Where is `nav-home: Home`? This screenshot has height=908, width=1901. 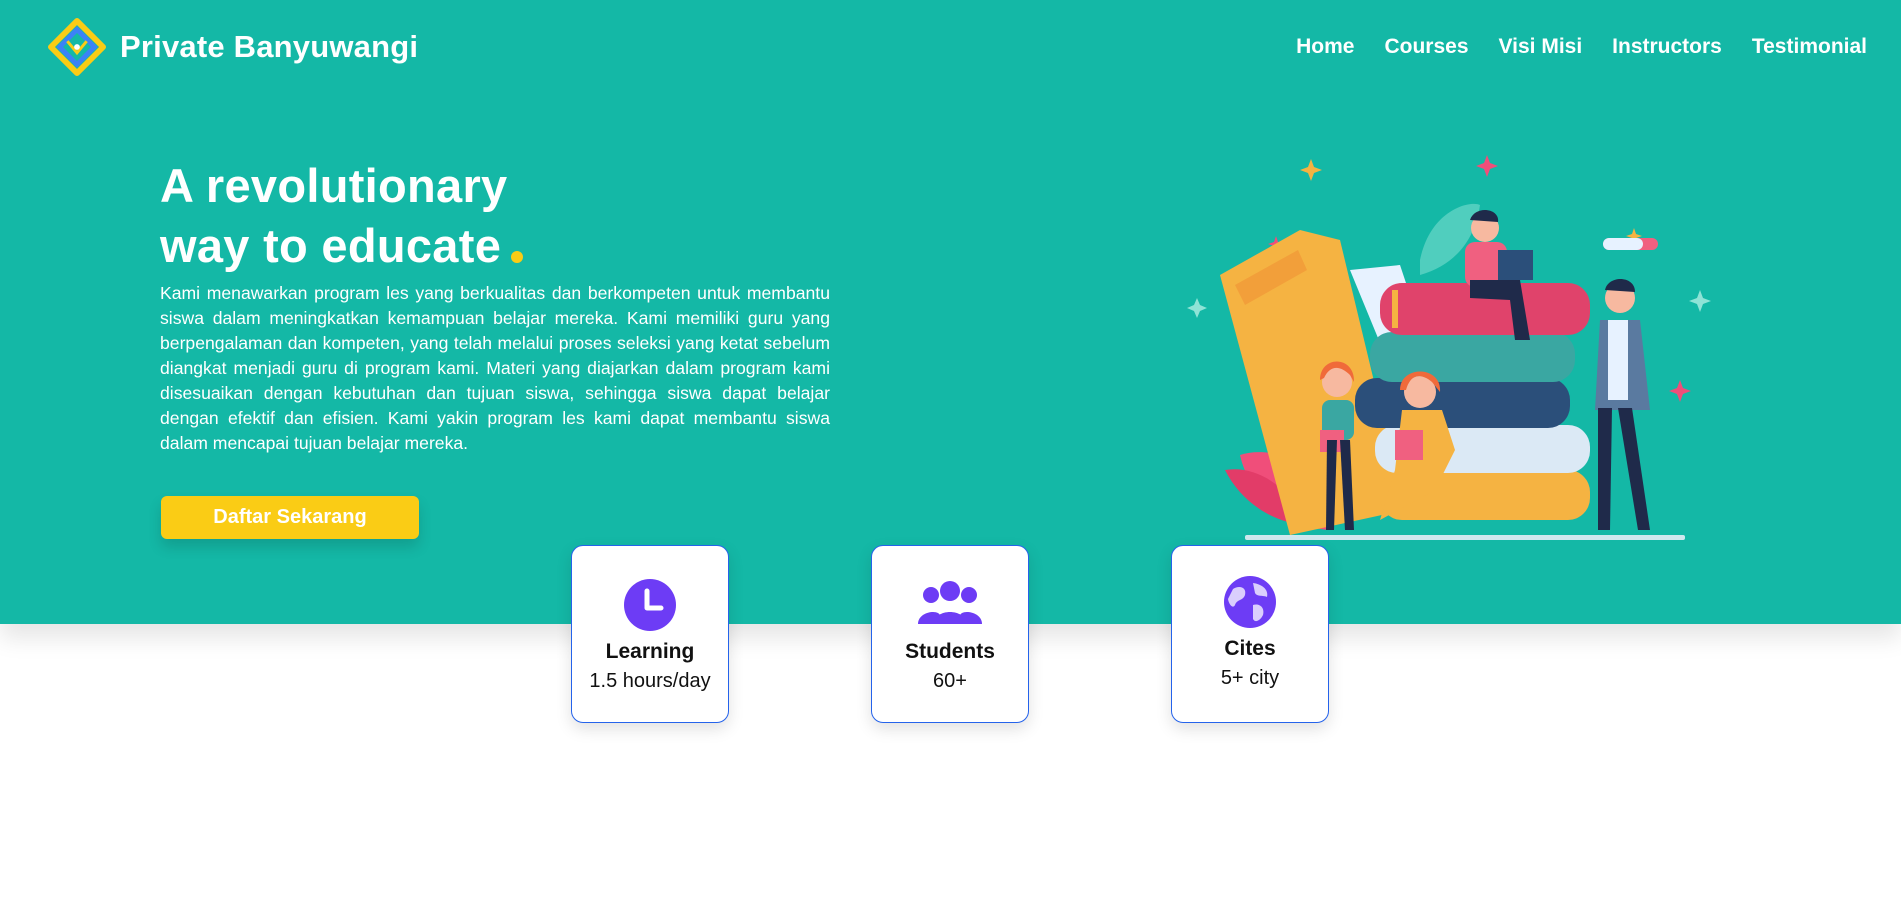
nav-home: Home is located at coordinates (1325, 47).